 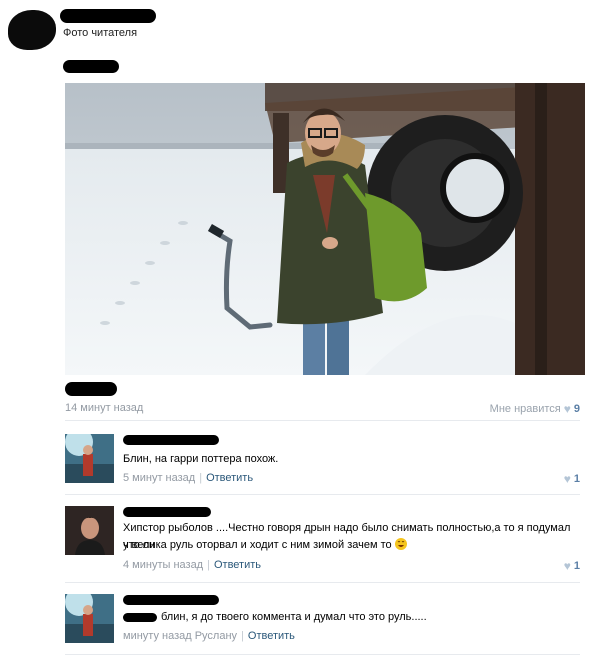 I want to click on comment-meta: минуту назад Руслану | Ответить, so click(x=209, y=636).